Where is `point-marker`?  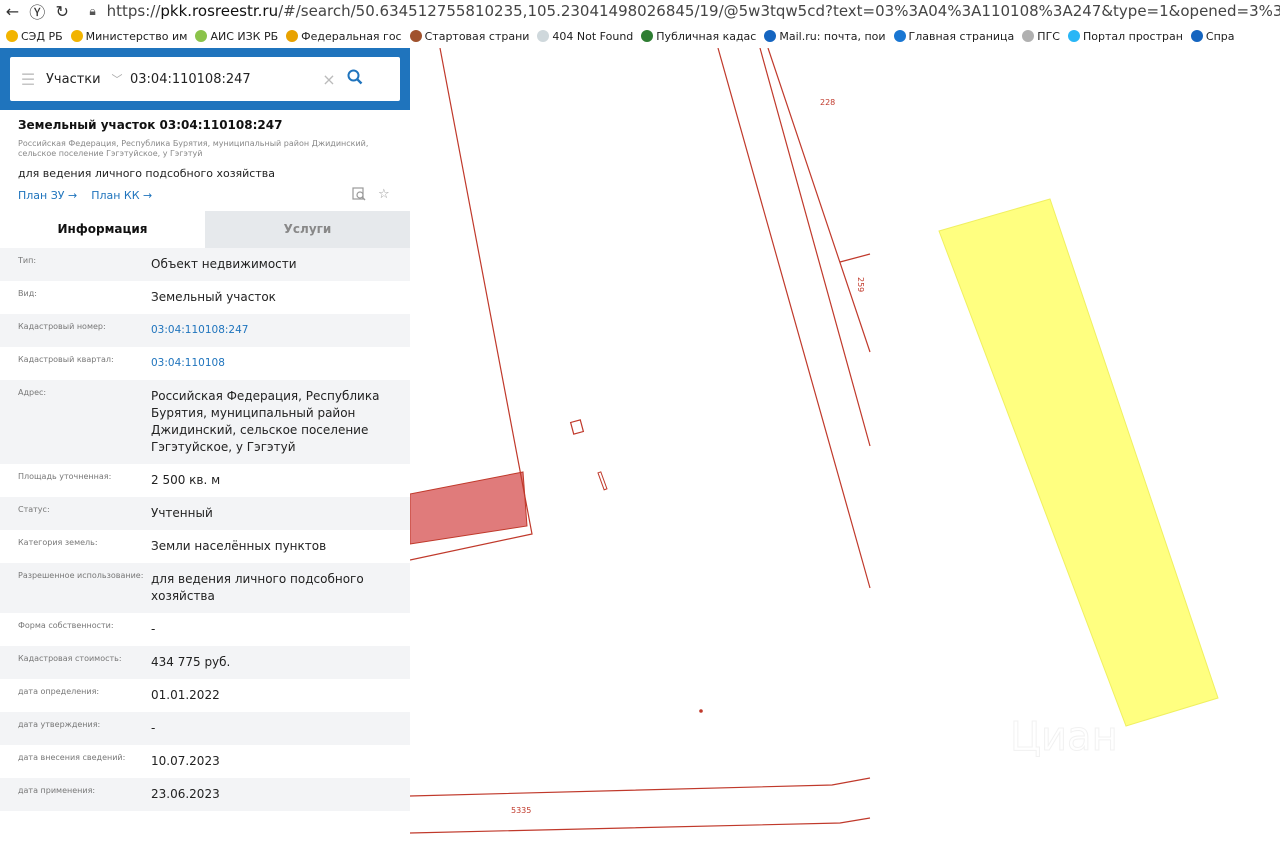
point-marker is located at coordinates (701, 711).